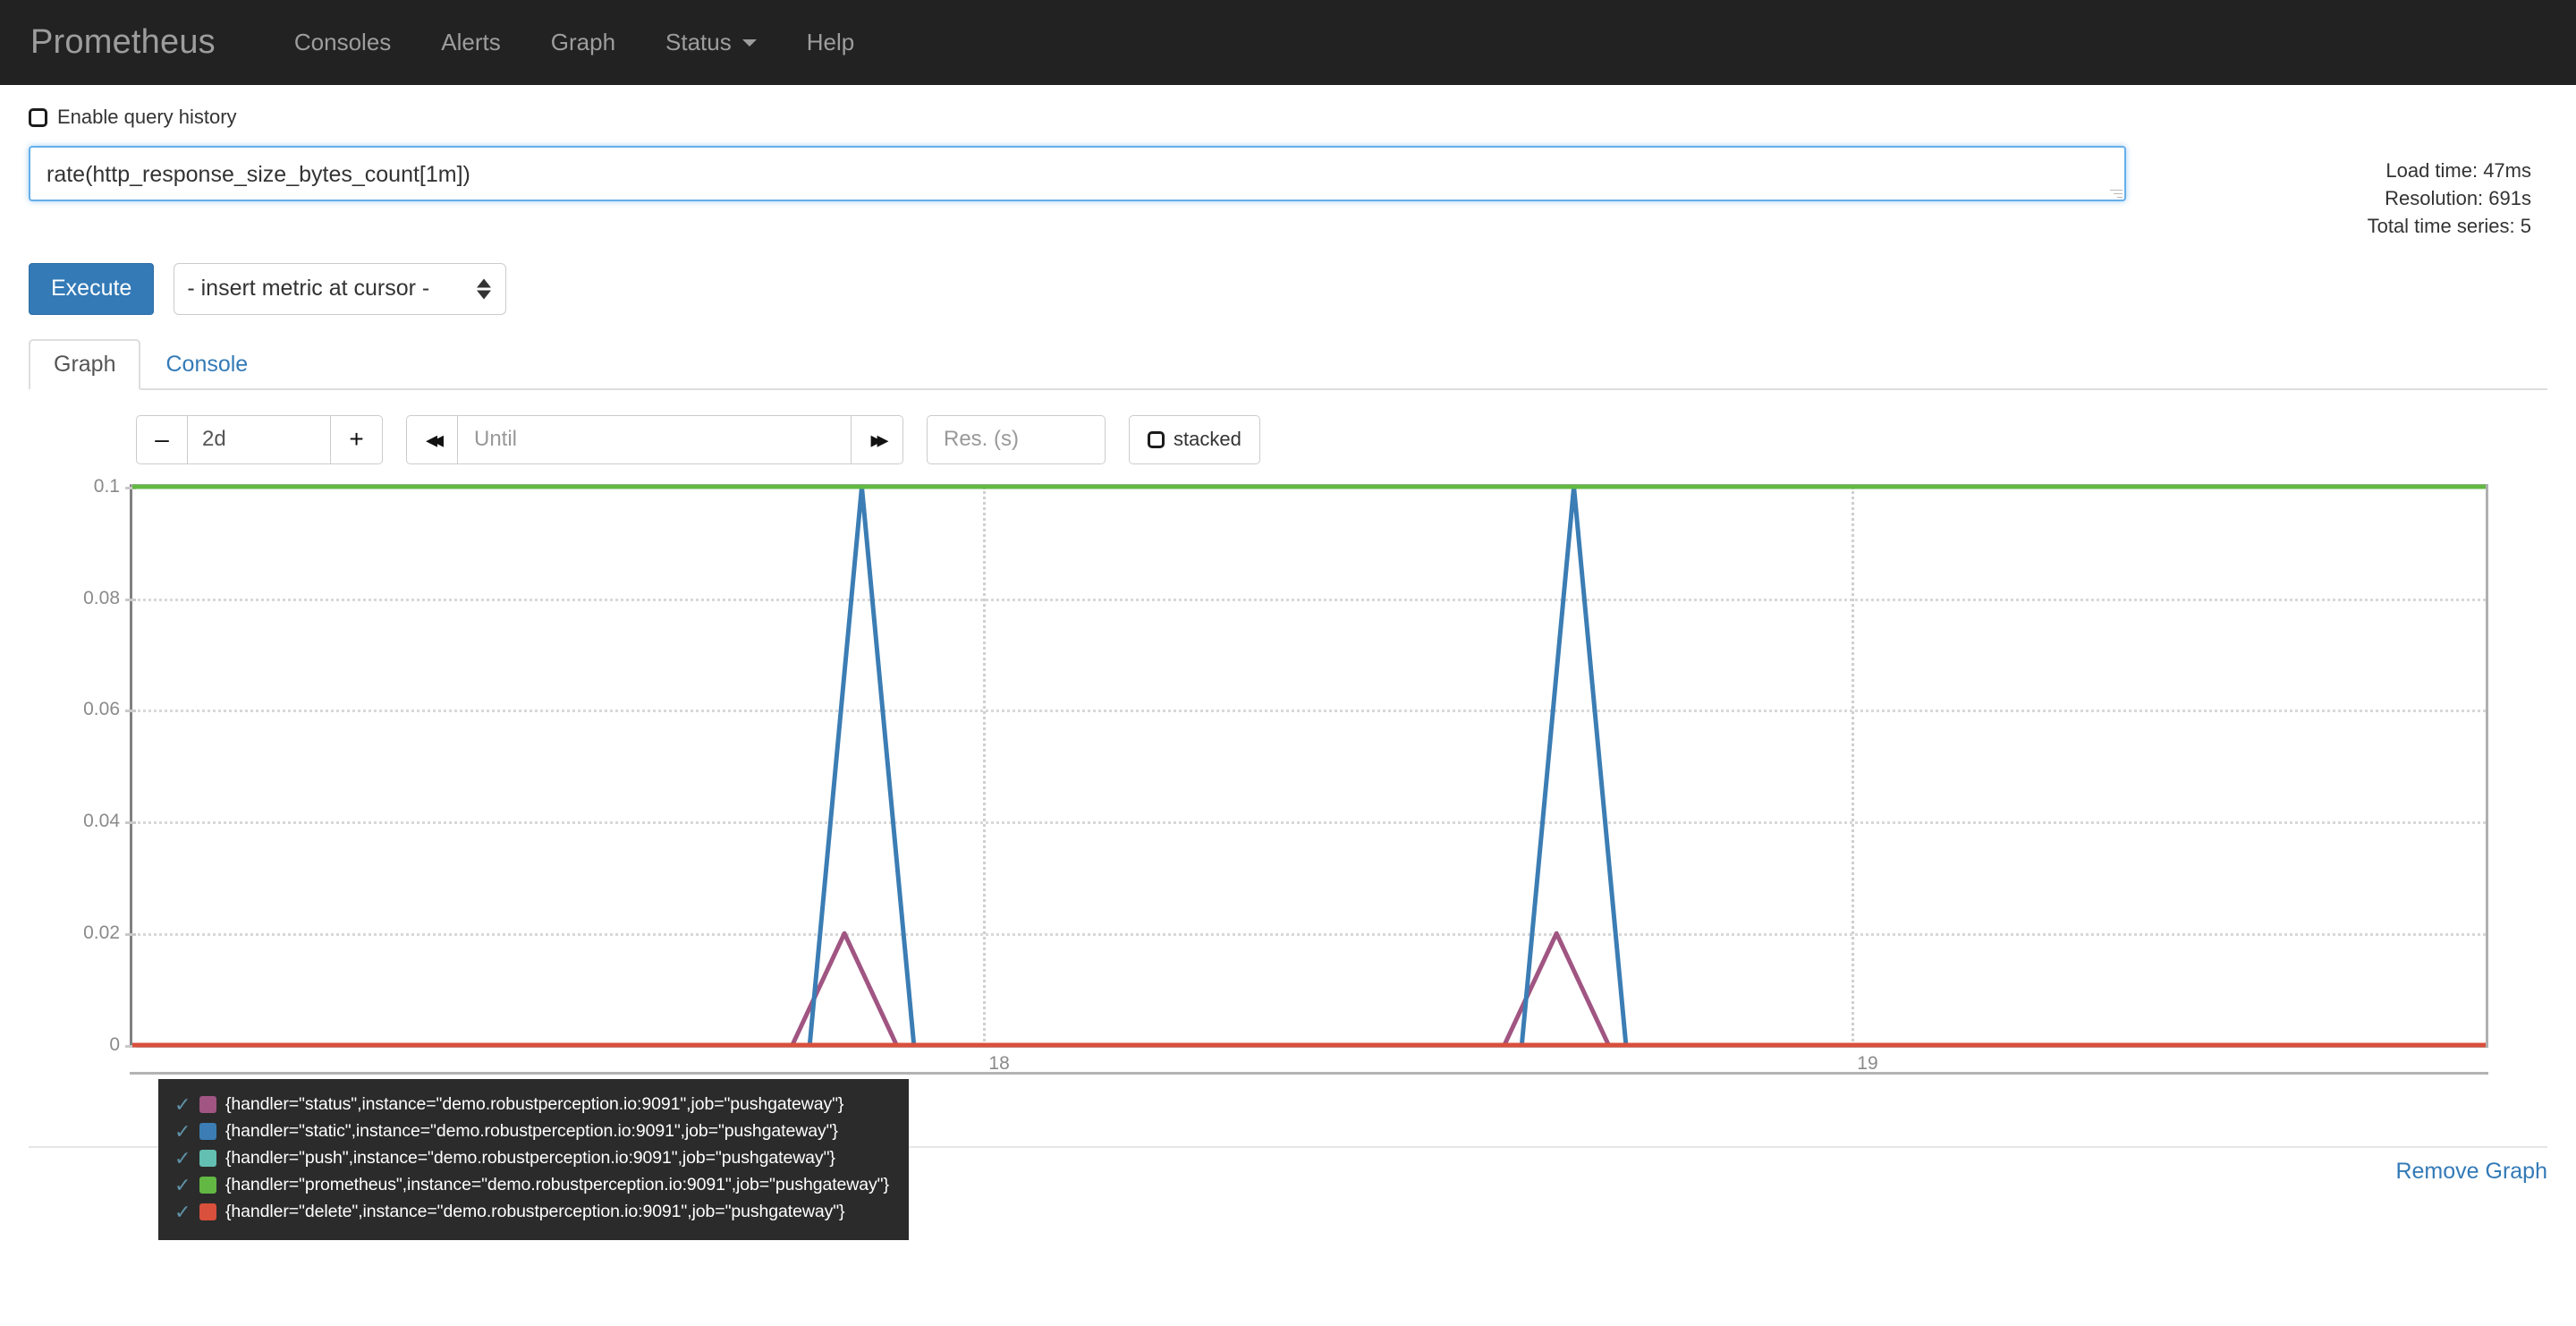 The height and width of the screenshot is (1326, 2576). I want to click on nav-links: Consoles Alerts Graph Status Help, so click(574, 42).